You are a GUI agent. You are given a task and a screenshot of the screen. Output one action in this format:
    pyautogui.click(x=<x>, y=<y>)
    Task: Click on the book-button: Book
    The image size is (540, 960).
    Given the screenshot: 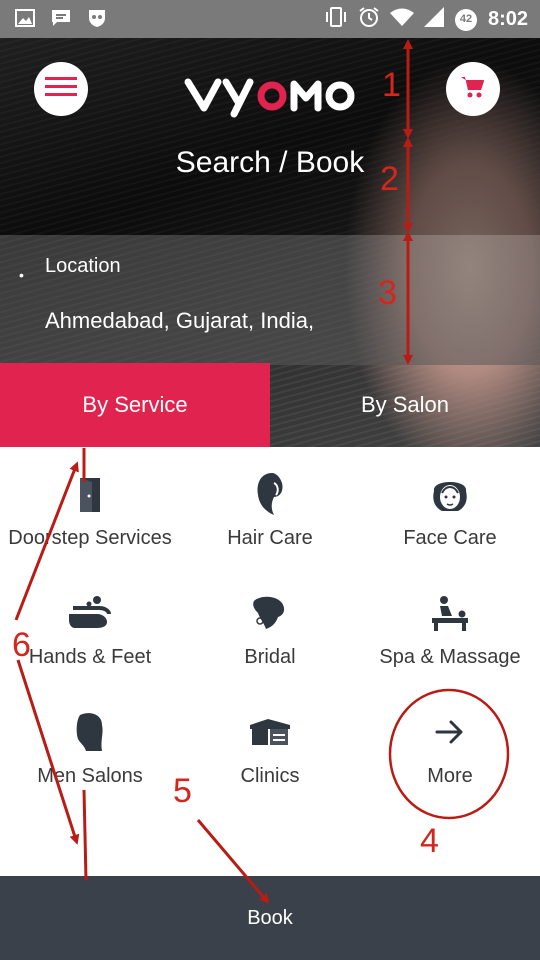 What is the action you would take?
    pyautogui.click(x=270, y=918)
    